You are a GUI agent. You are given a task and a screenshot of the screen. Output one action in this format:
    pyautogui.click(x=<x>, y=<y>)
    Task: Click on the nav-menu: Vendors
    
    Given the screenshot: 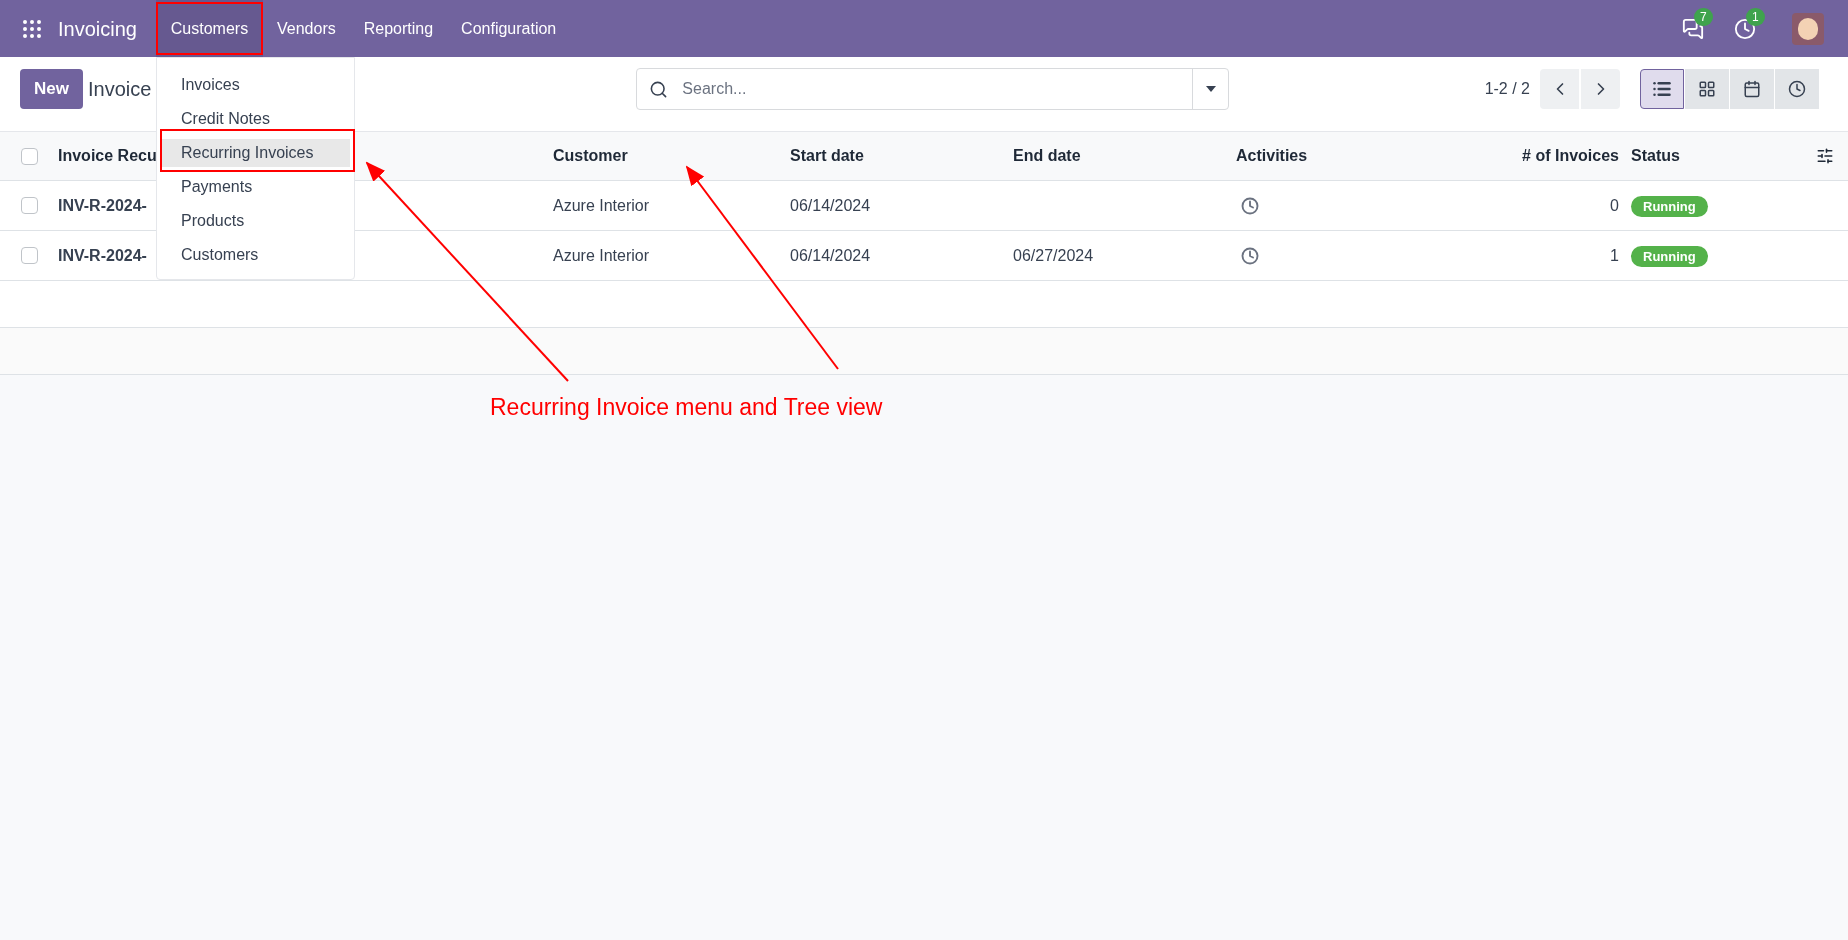 What is the action you would take?
    pyautogui.click(x=306, y=28)
    